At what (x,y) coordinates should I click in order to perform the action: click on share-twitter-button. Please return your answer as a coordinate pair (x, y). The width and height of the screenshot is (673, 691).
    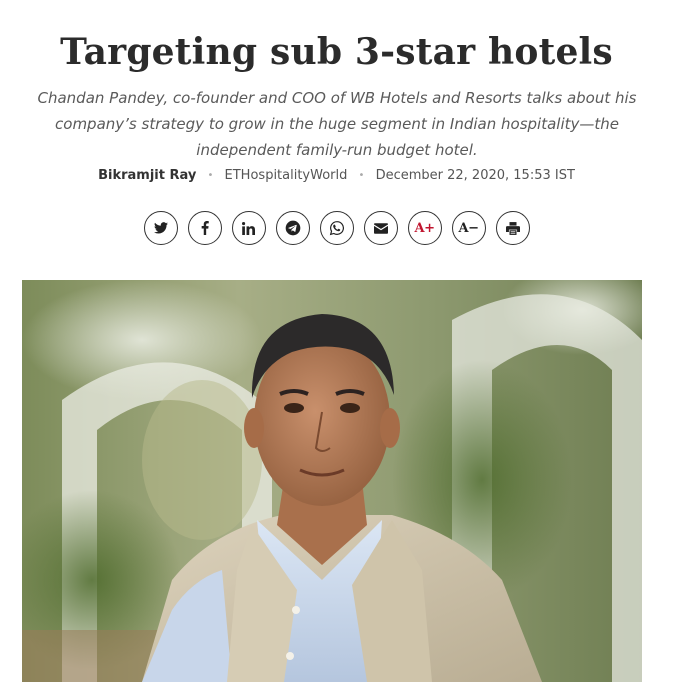
    Looking at the image, I should click on (160, 228).